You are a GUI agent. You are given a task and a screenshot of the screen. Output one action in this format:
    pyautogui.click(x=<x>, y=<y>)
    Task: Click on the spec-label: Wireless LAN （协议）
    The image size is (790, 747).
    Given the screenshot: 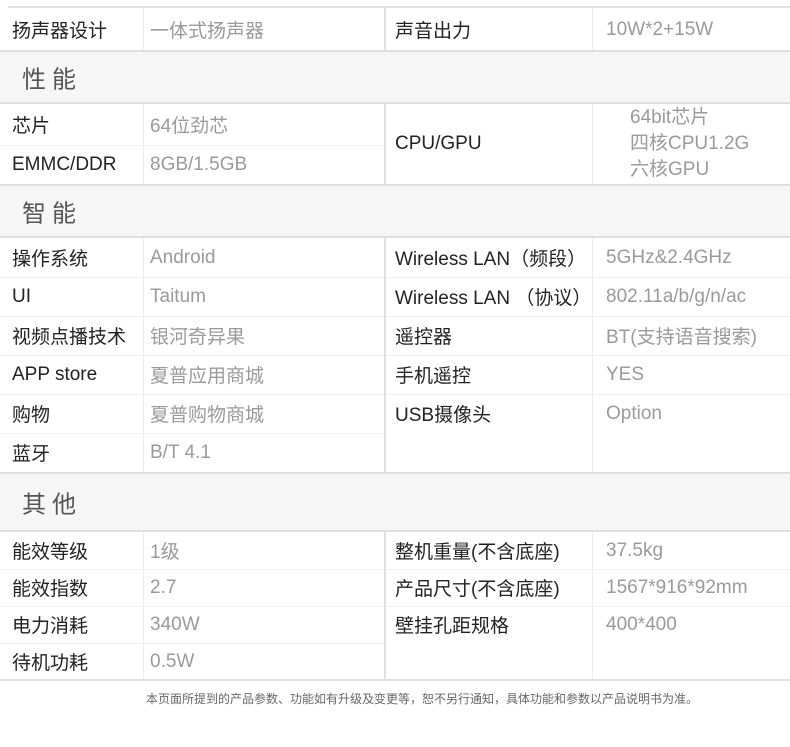 What is the action you would take?
    pyautogui.click(x=493, y=298)
    